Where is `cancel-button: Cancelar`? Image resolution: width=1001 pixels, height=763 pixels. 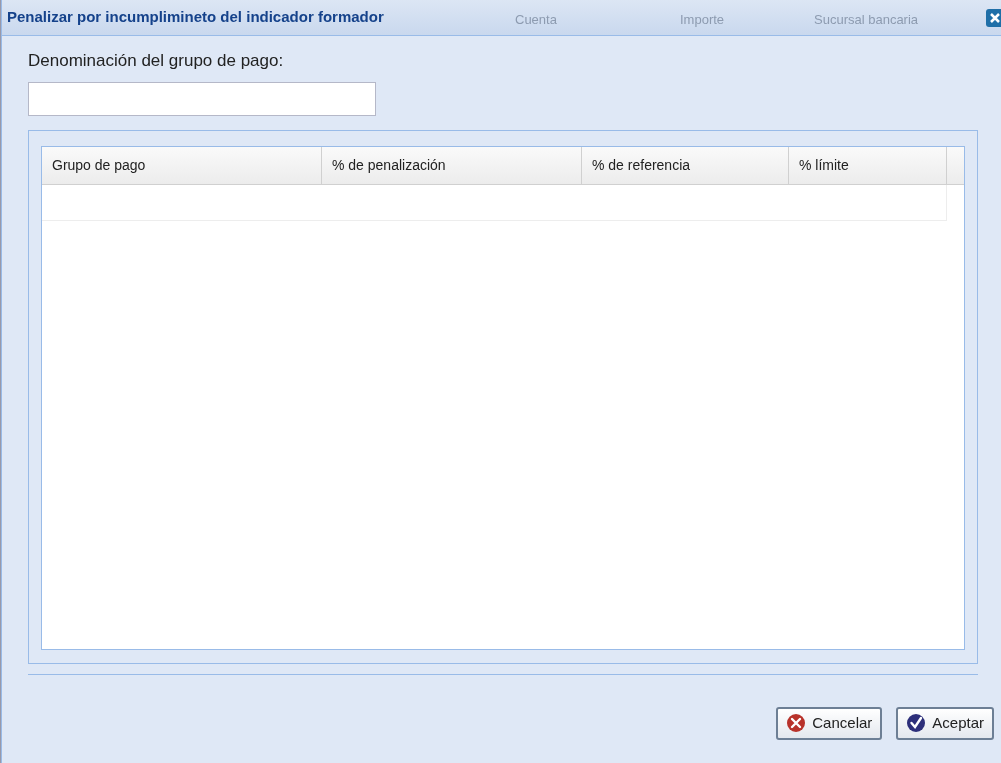 cancel-button: Cancelar is located at coordinates (829, 723).